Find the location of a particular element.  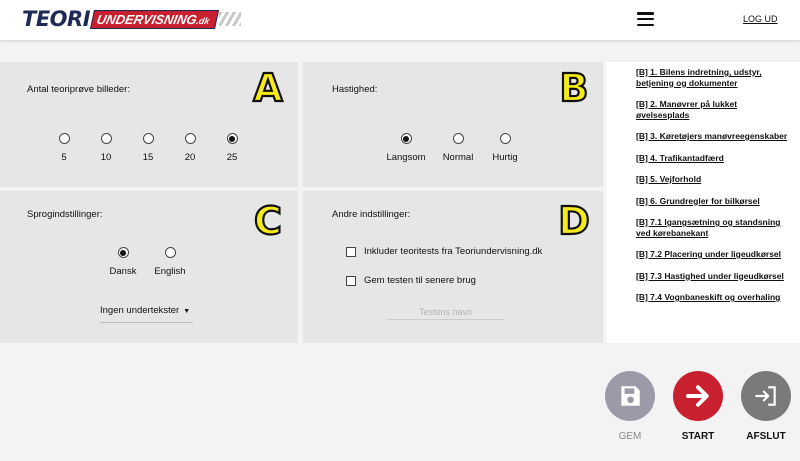

radio-option-5: 5 is located at coordinates (64, 148).